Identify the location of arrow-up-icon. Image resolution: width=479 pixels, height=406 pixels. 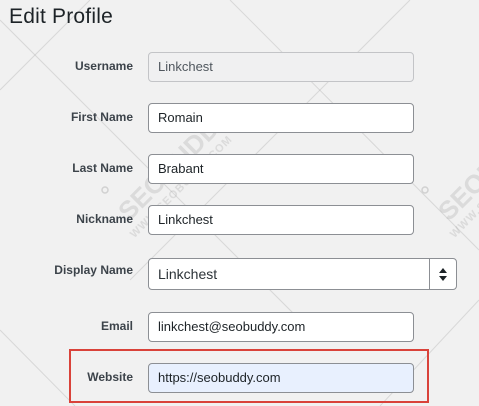
(443, 270).